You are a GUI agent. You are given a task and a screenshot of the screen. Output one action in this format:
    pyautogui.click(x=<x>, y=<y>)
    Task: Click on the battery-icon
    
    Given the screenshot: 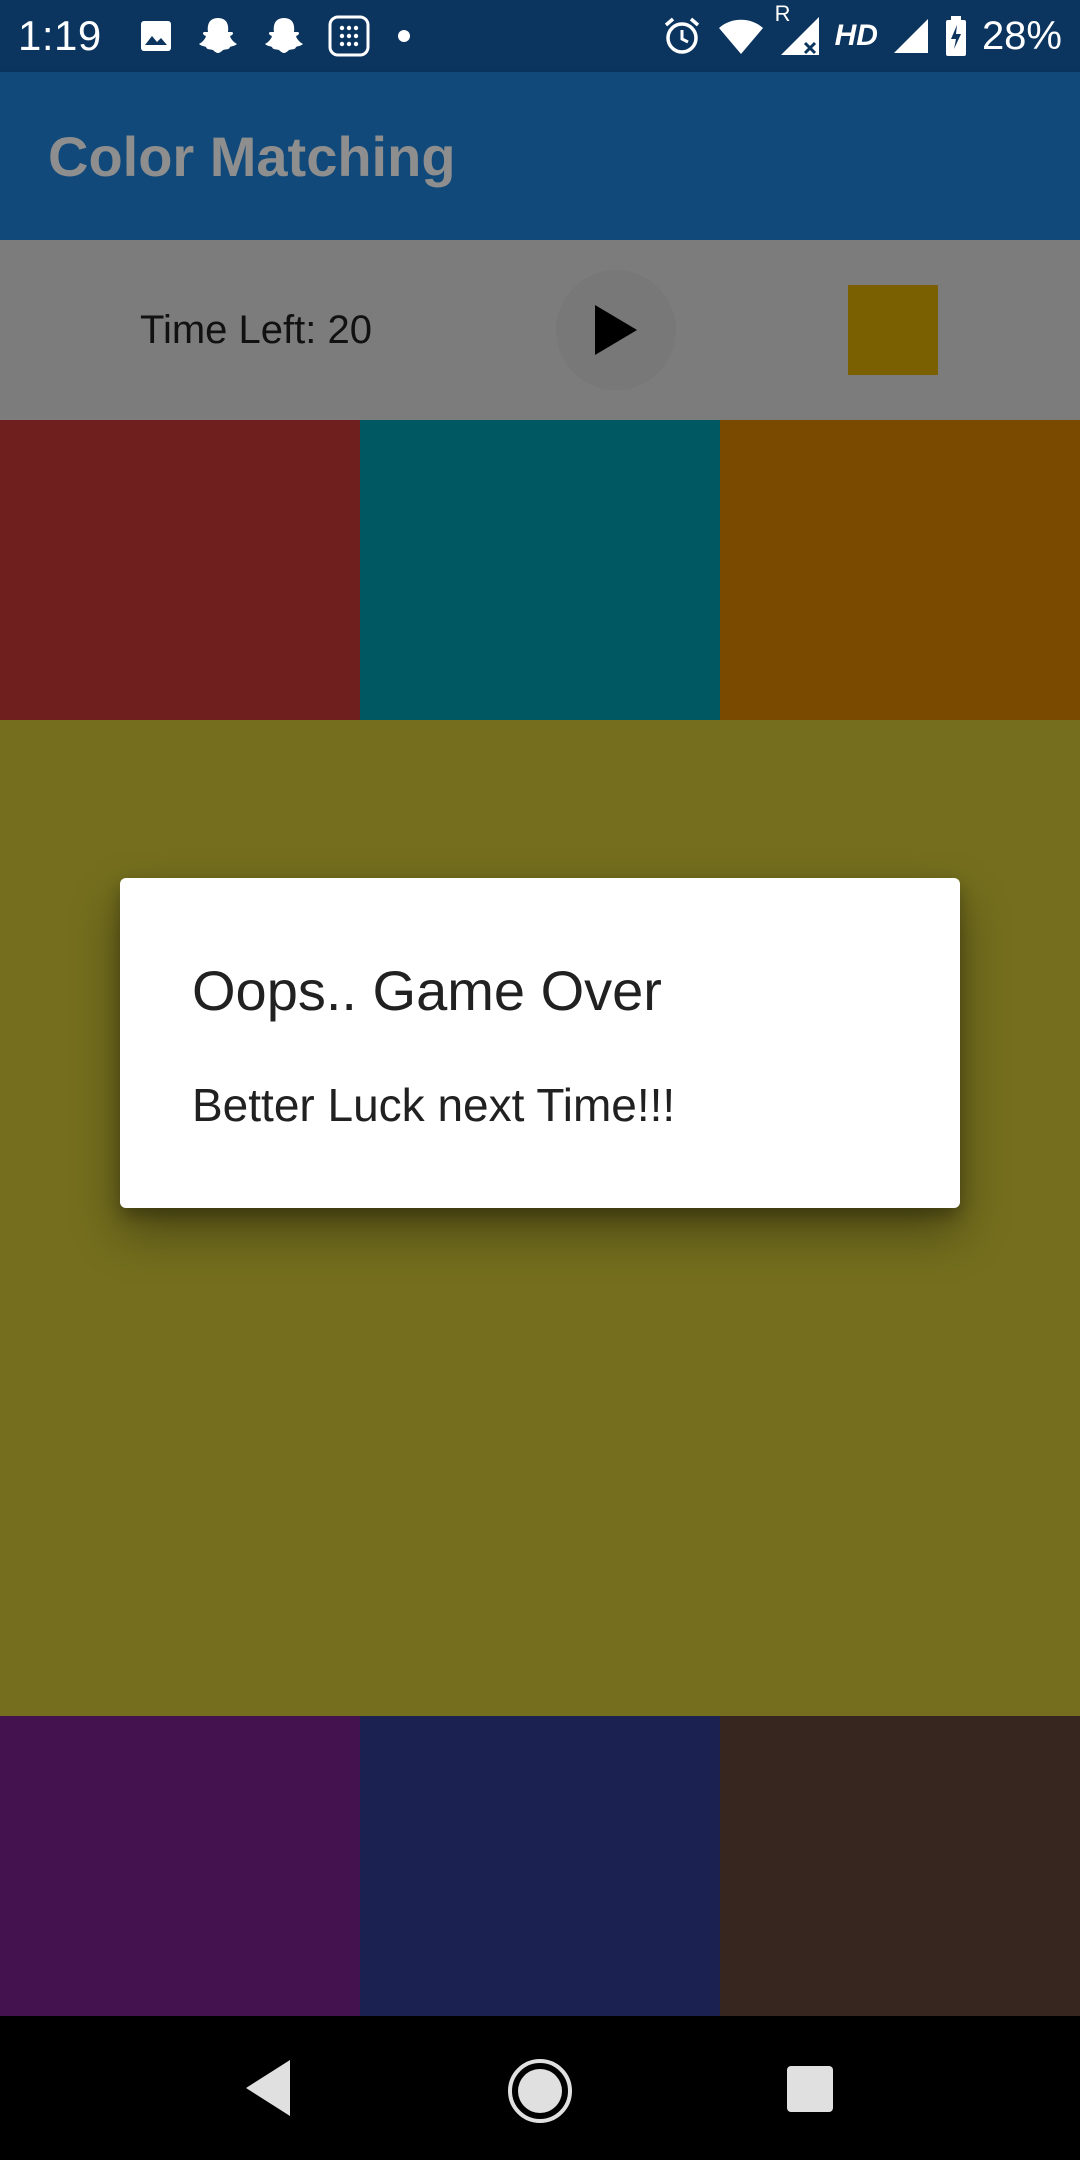 What is the action you would take?
    pyautogui.click(x=956, y=36)
    